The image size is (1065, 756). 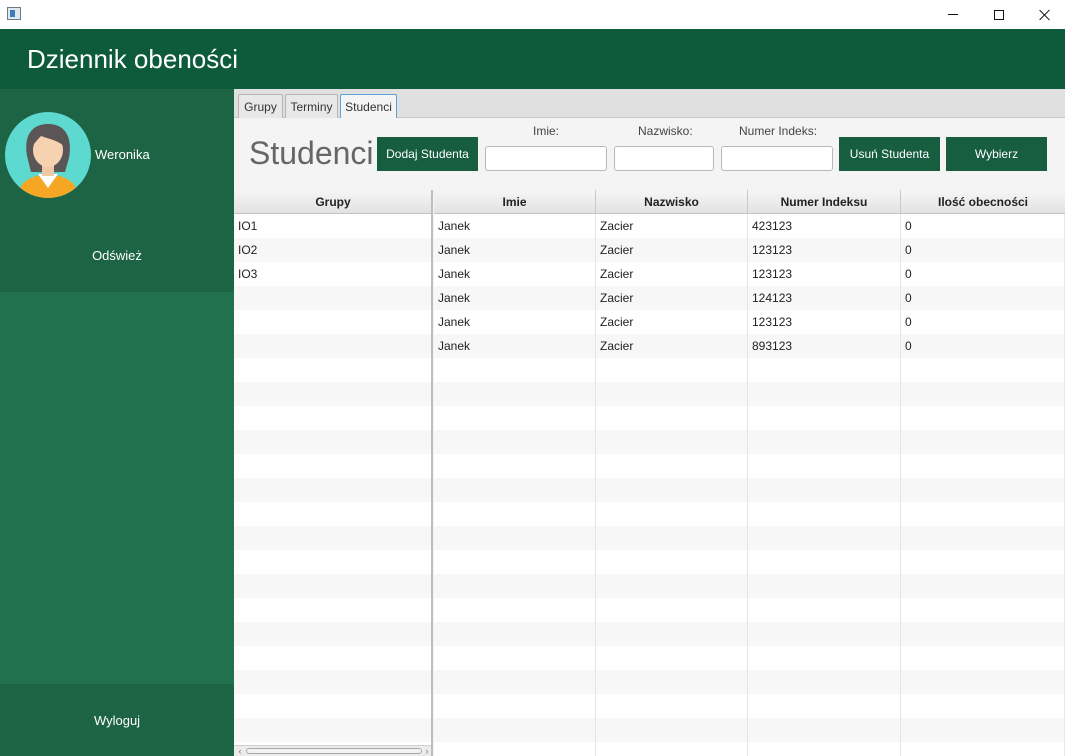 What do you see at coordinates (983, 226) in the screenshot?
I see `attendance-count-cell: 0` at bounding box center [983, 226].